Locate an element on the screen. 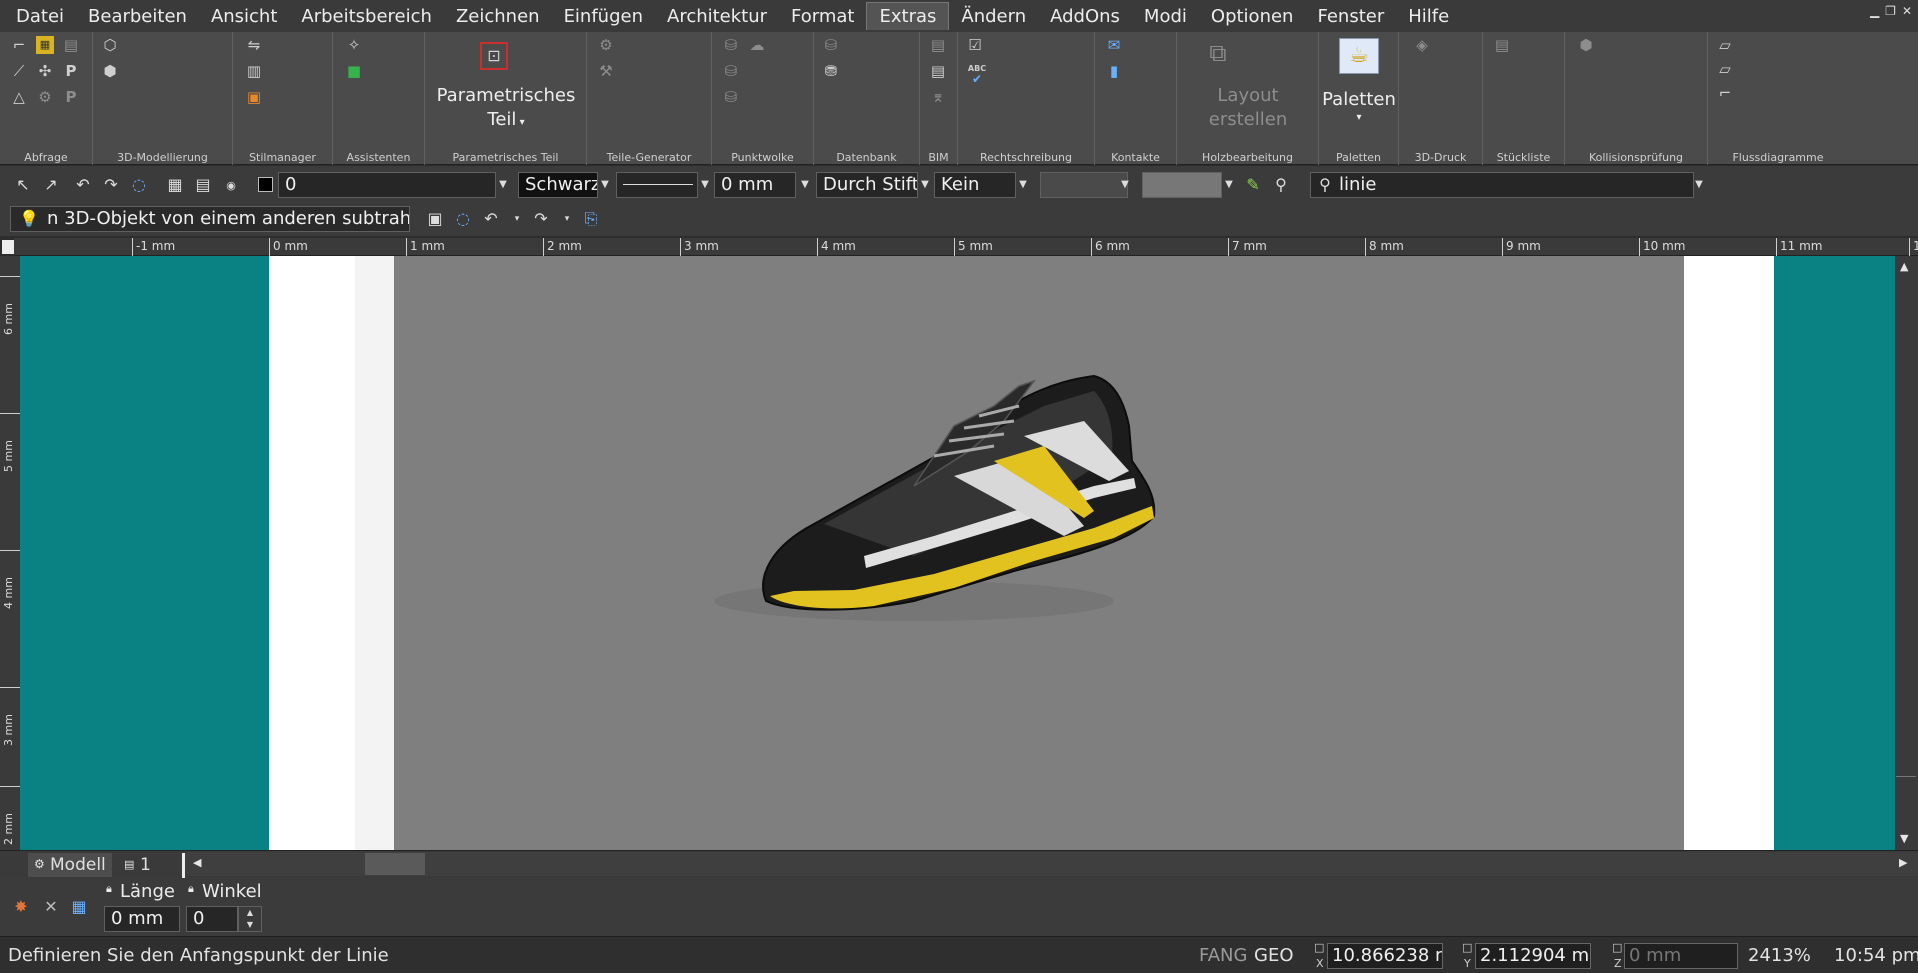 The image size is (1918, 973). wrench-icon: ⚒ is located at coordinates (606, 71).